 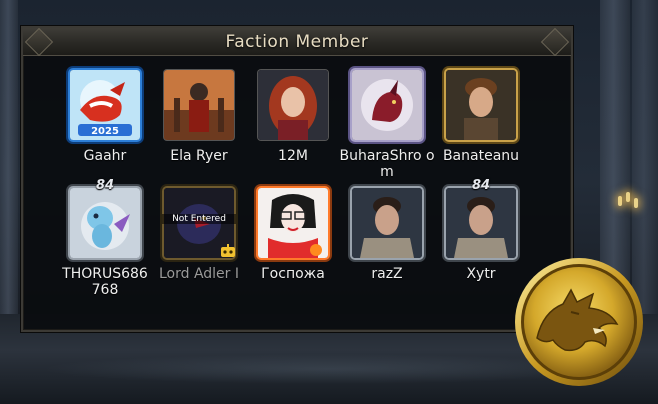 I want to click on avatar: 2025, so click(x=105, y=105).